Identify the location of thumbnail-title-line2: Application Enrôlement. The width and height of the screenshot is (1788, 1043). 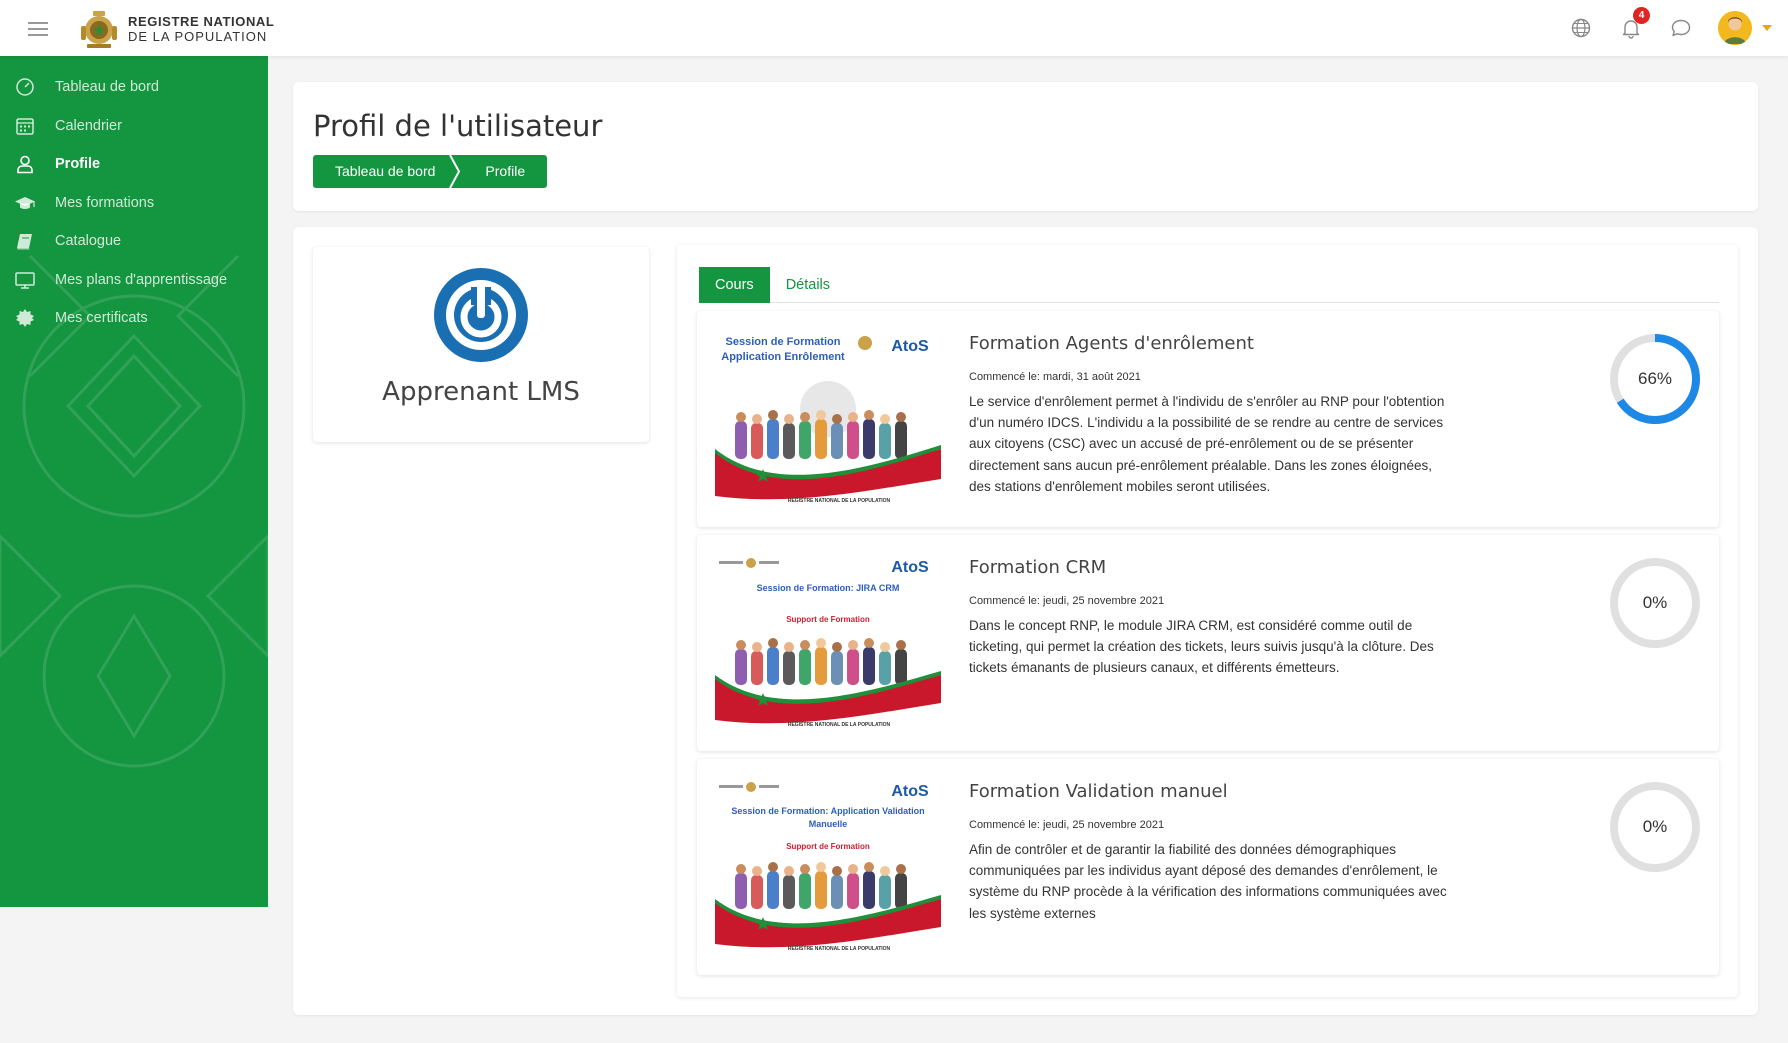
(783, 357).